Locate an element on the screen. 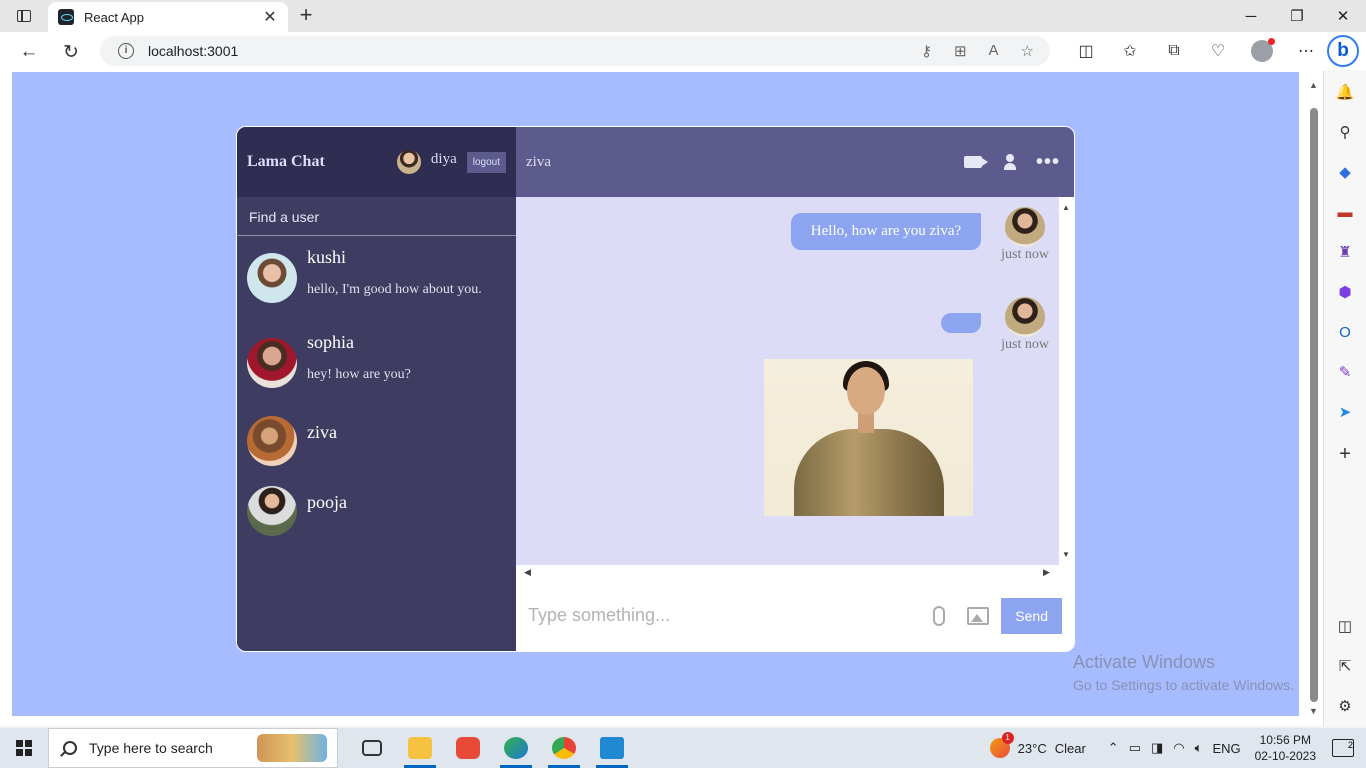 This screenshot has height=768, width=1366. page-scroll-thumb is located at coordinates (1314, 405).